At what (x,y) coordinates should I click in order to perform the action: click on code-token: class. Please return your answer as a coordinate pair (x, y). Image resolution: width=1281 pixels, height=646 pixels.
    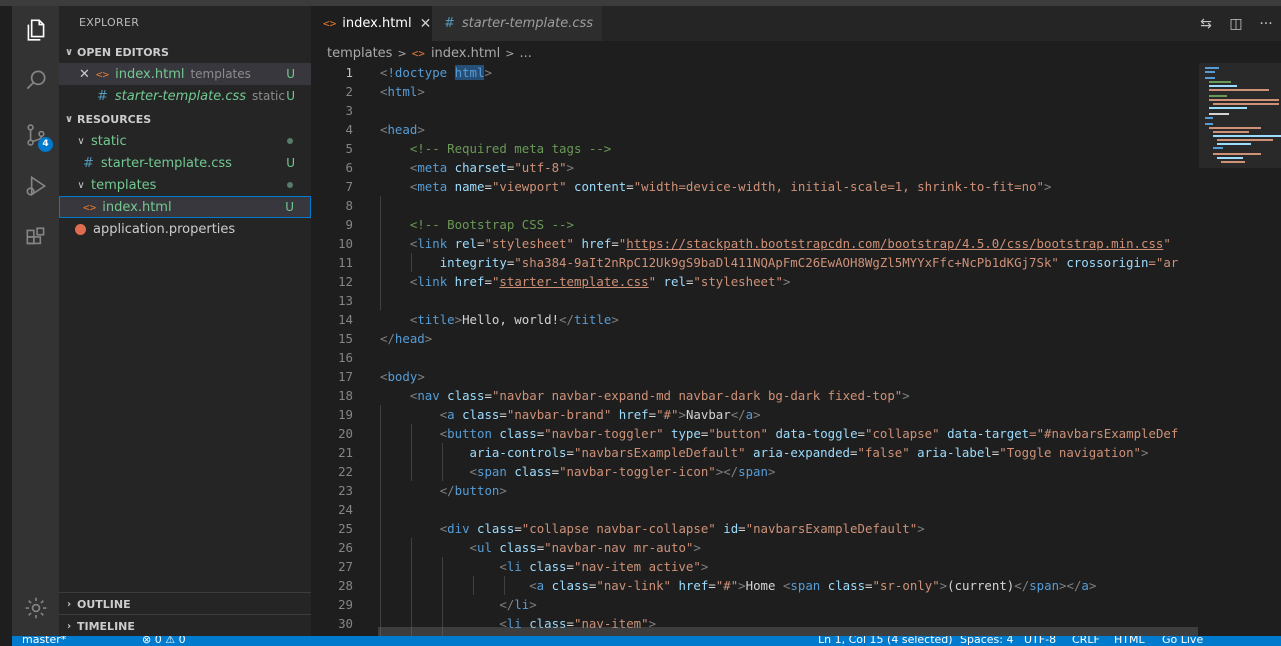
    Looking at the image, I should click on (481, 414).